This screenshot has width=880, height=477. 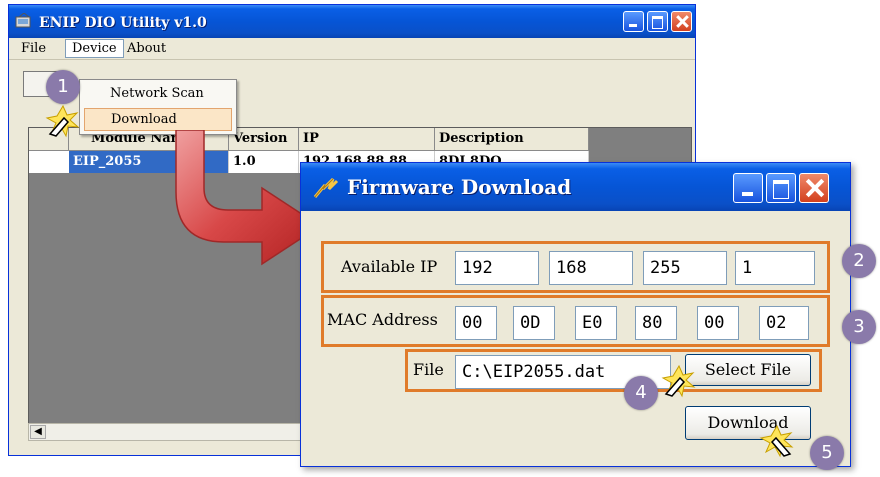 What do you see at coordinates (718, 323) in the screenshot?
I see `mac-byte-5: 00` at bounding box center [718, 323].